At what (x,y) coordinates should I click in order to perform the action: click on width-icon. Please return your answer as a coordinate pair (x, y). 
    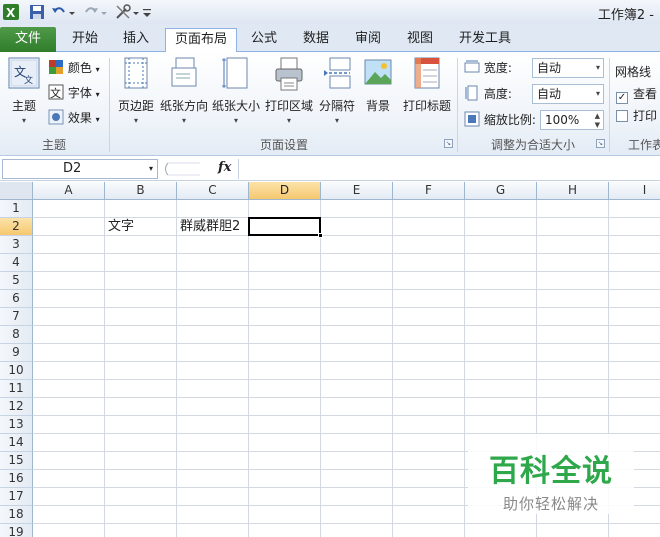
    Looking at the image, I should click on (472, 66).